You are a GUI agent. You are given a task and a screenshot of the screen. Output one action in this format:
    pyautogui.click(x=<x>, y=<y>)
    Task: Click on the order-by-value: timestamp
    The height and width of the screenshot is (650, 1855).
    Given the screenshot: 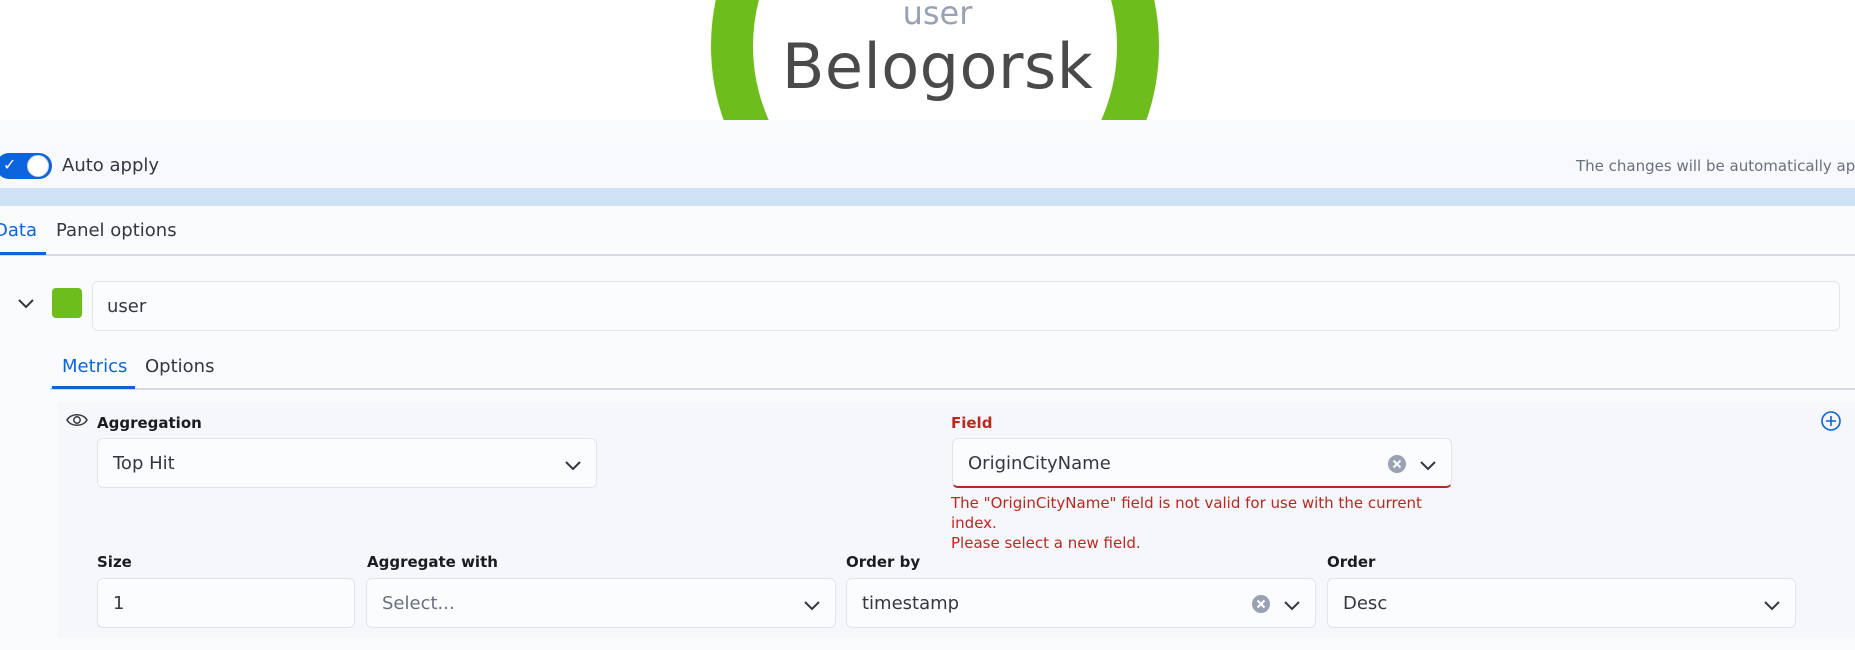 What is the action you would take?
    pyautogui.click(x=911, y=603)
    